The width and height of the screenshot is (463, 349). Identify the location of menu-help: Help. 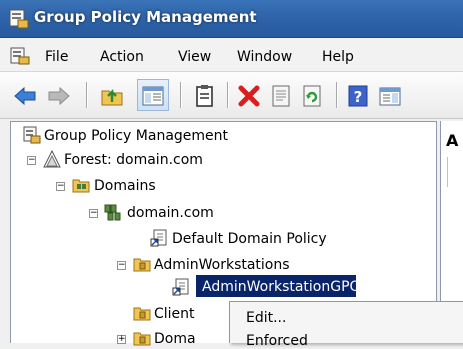
(338, 57).